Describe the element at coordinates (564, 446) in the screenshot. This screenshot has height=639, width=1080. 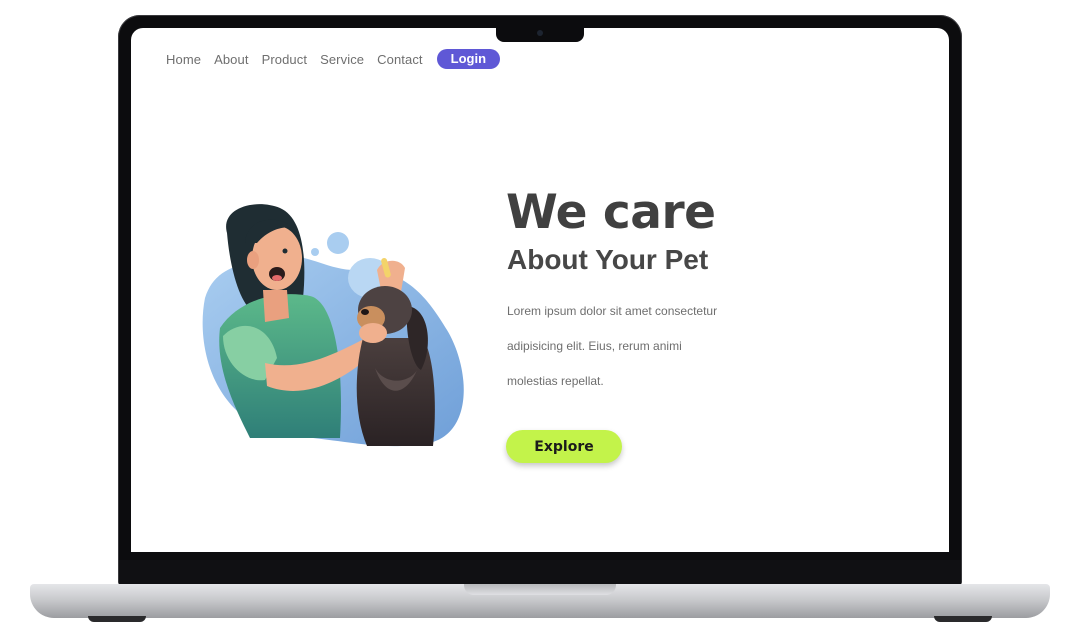
I see `explore-button: Explore` at that location.